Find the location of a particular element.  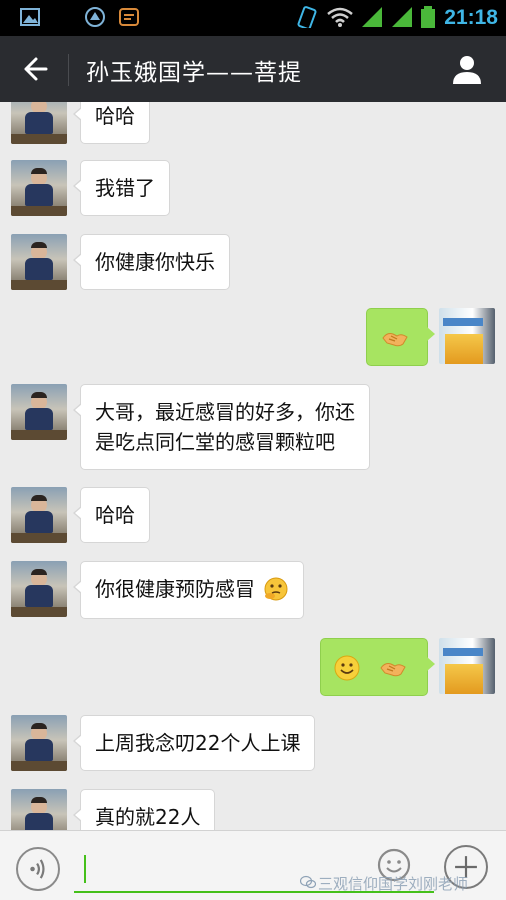

watermark-text: 三观信仰国学刘刚老师 is located at coordinates (393, 884).